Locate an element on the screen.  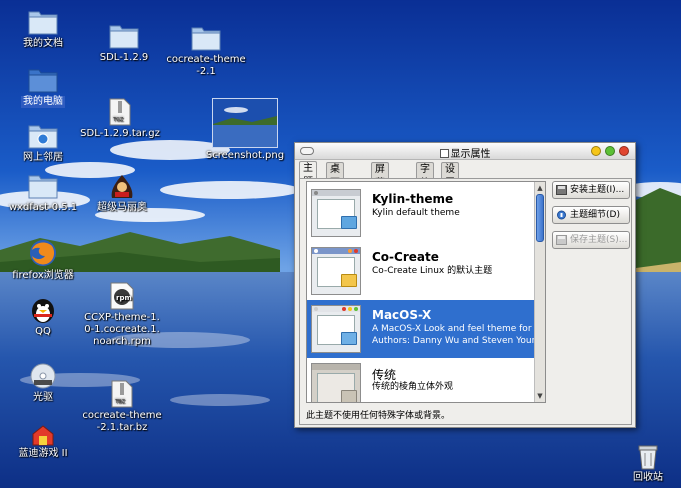
theme-item-classic: 传统 传统的棱角立体外观 is located at coordinates (421, 380).